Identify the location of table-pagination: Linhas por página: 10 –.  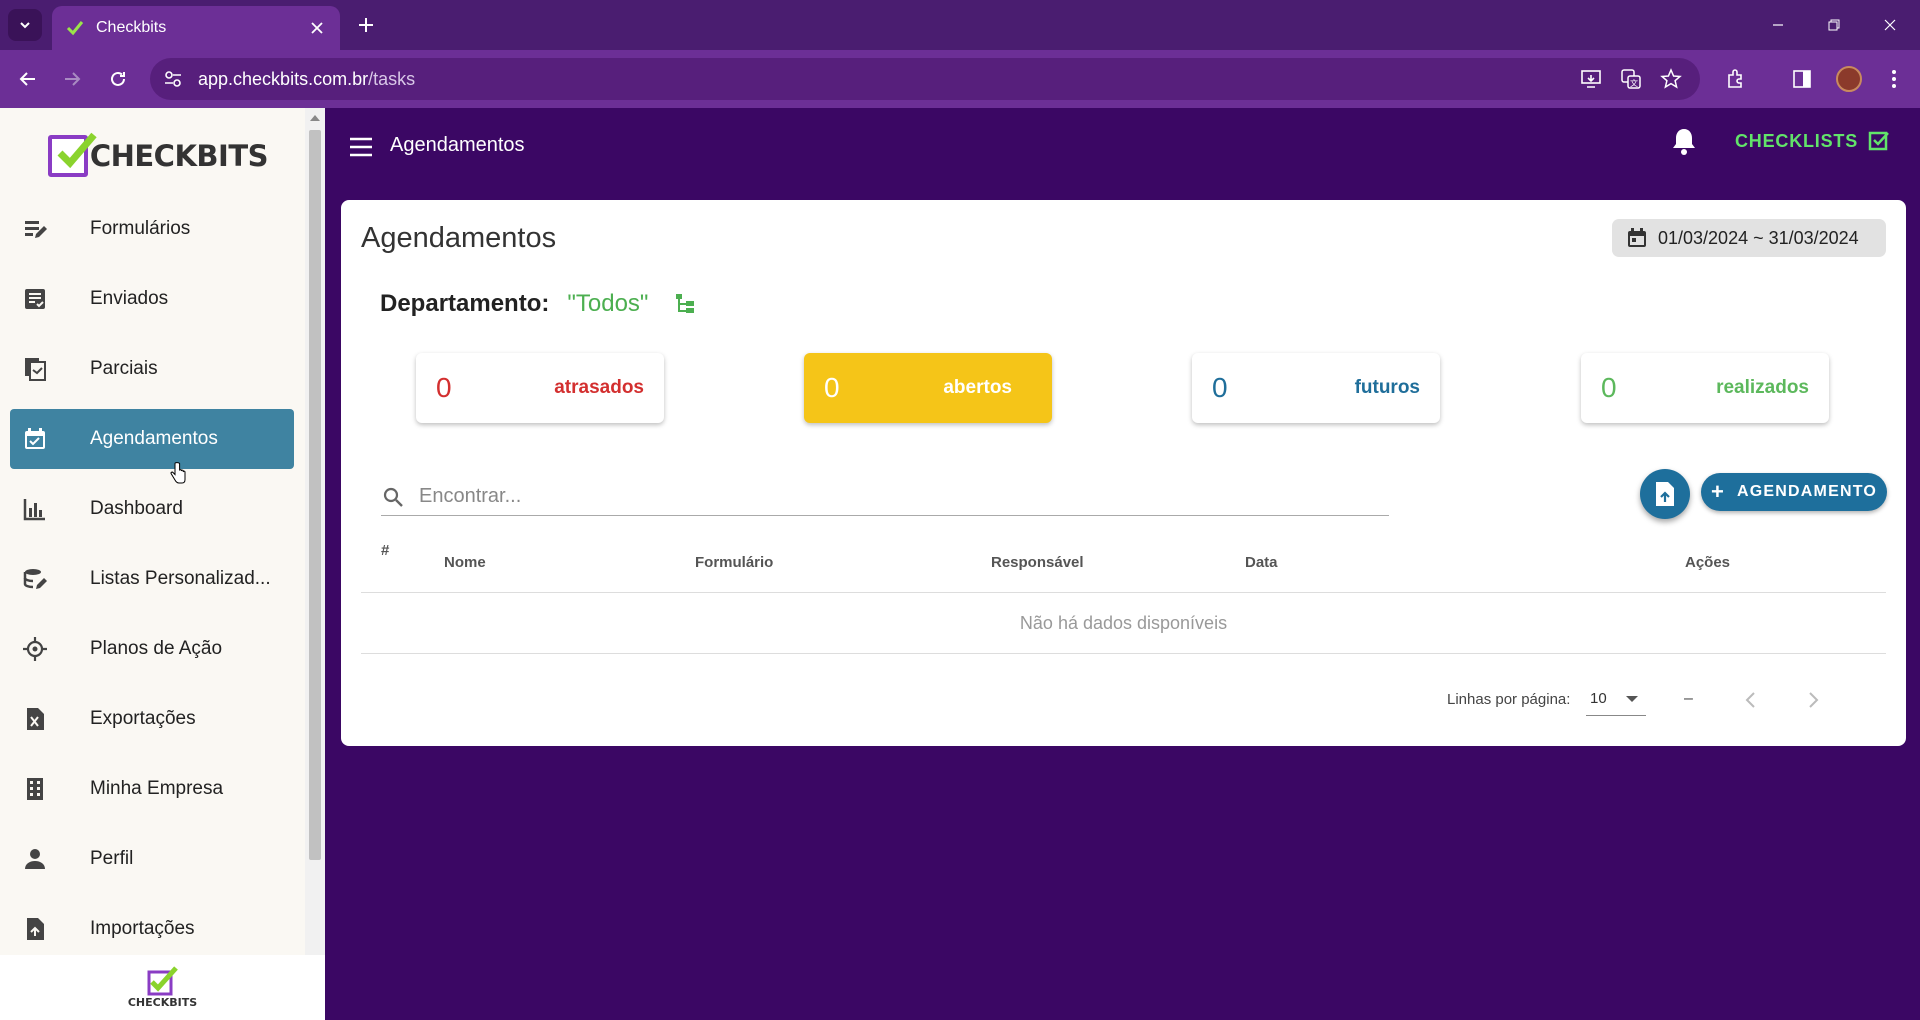
(1123, 696).